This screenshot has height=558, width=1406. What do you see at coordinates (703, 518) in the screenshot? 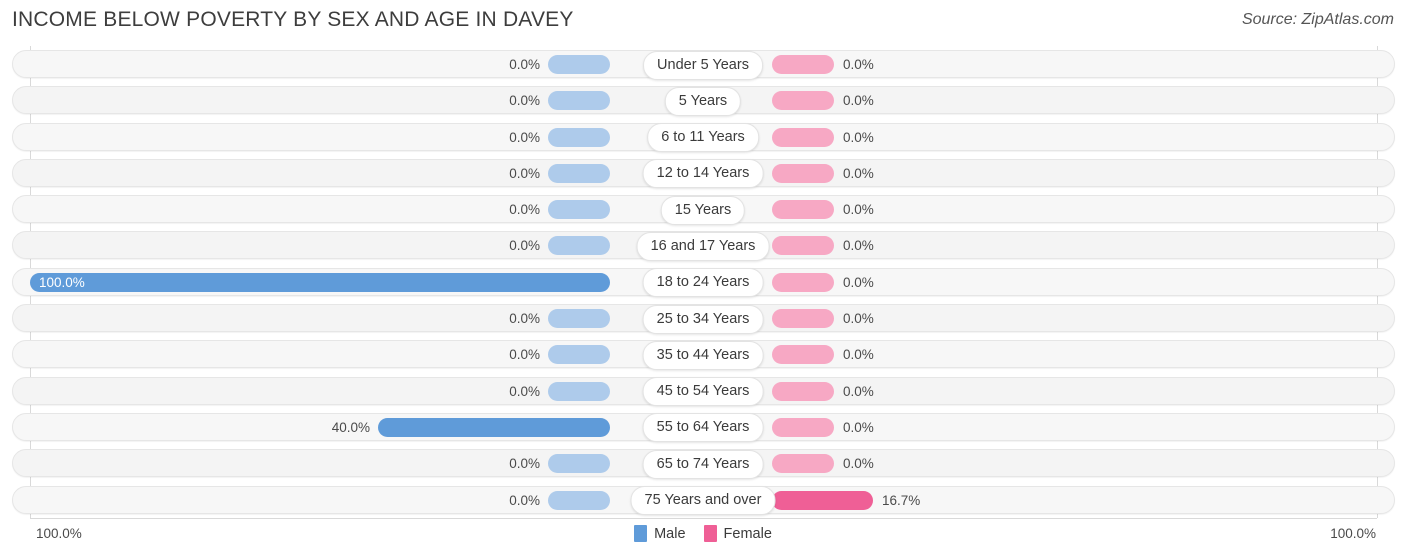
I see `footer-divider` at bounding box center [703, 518].